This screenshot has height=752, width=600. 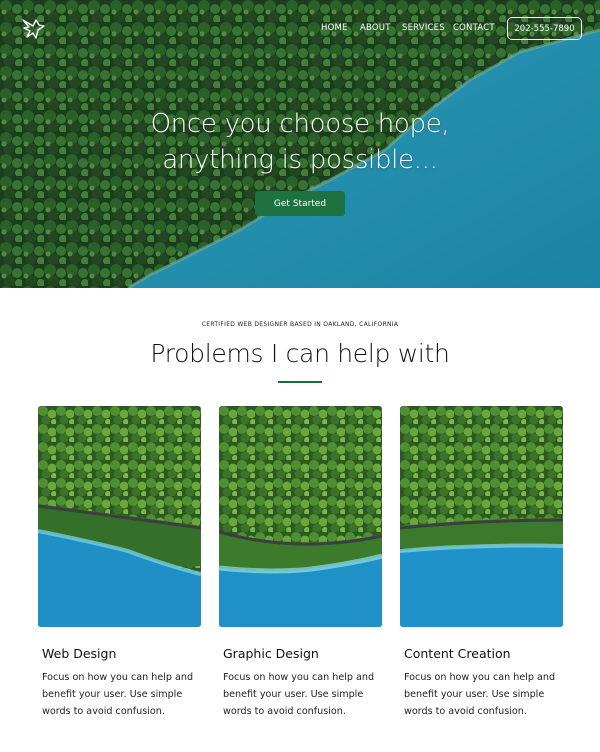 I want to click on card-title: Content Creation, so click(x=457, y=653).